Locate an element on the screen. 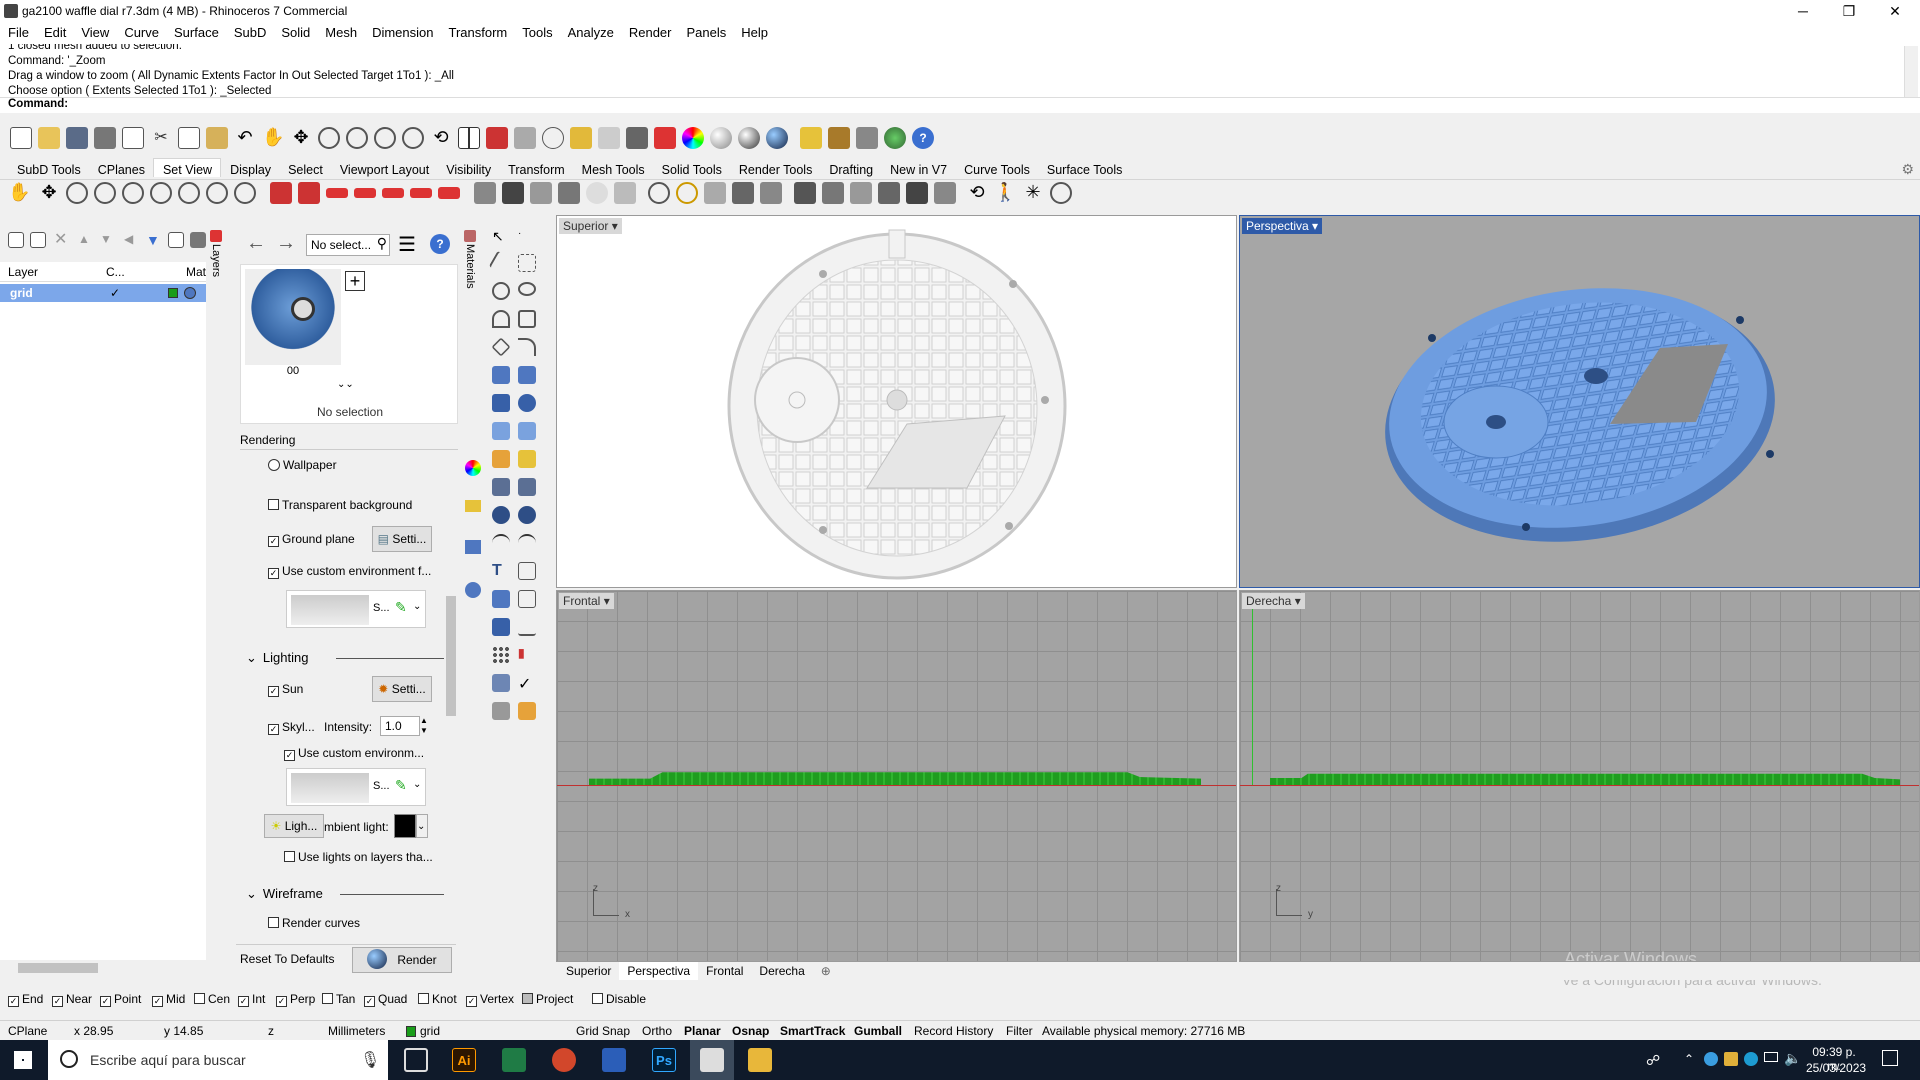 Image resolution: width=1920 pixels, height=1080 pixels. menu-transform: Transform is located at coordinates (477, 31).